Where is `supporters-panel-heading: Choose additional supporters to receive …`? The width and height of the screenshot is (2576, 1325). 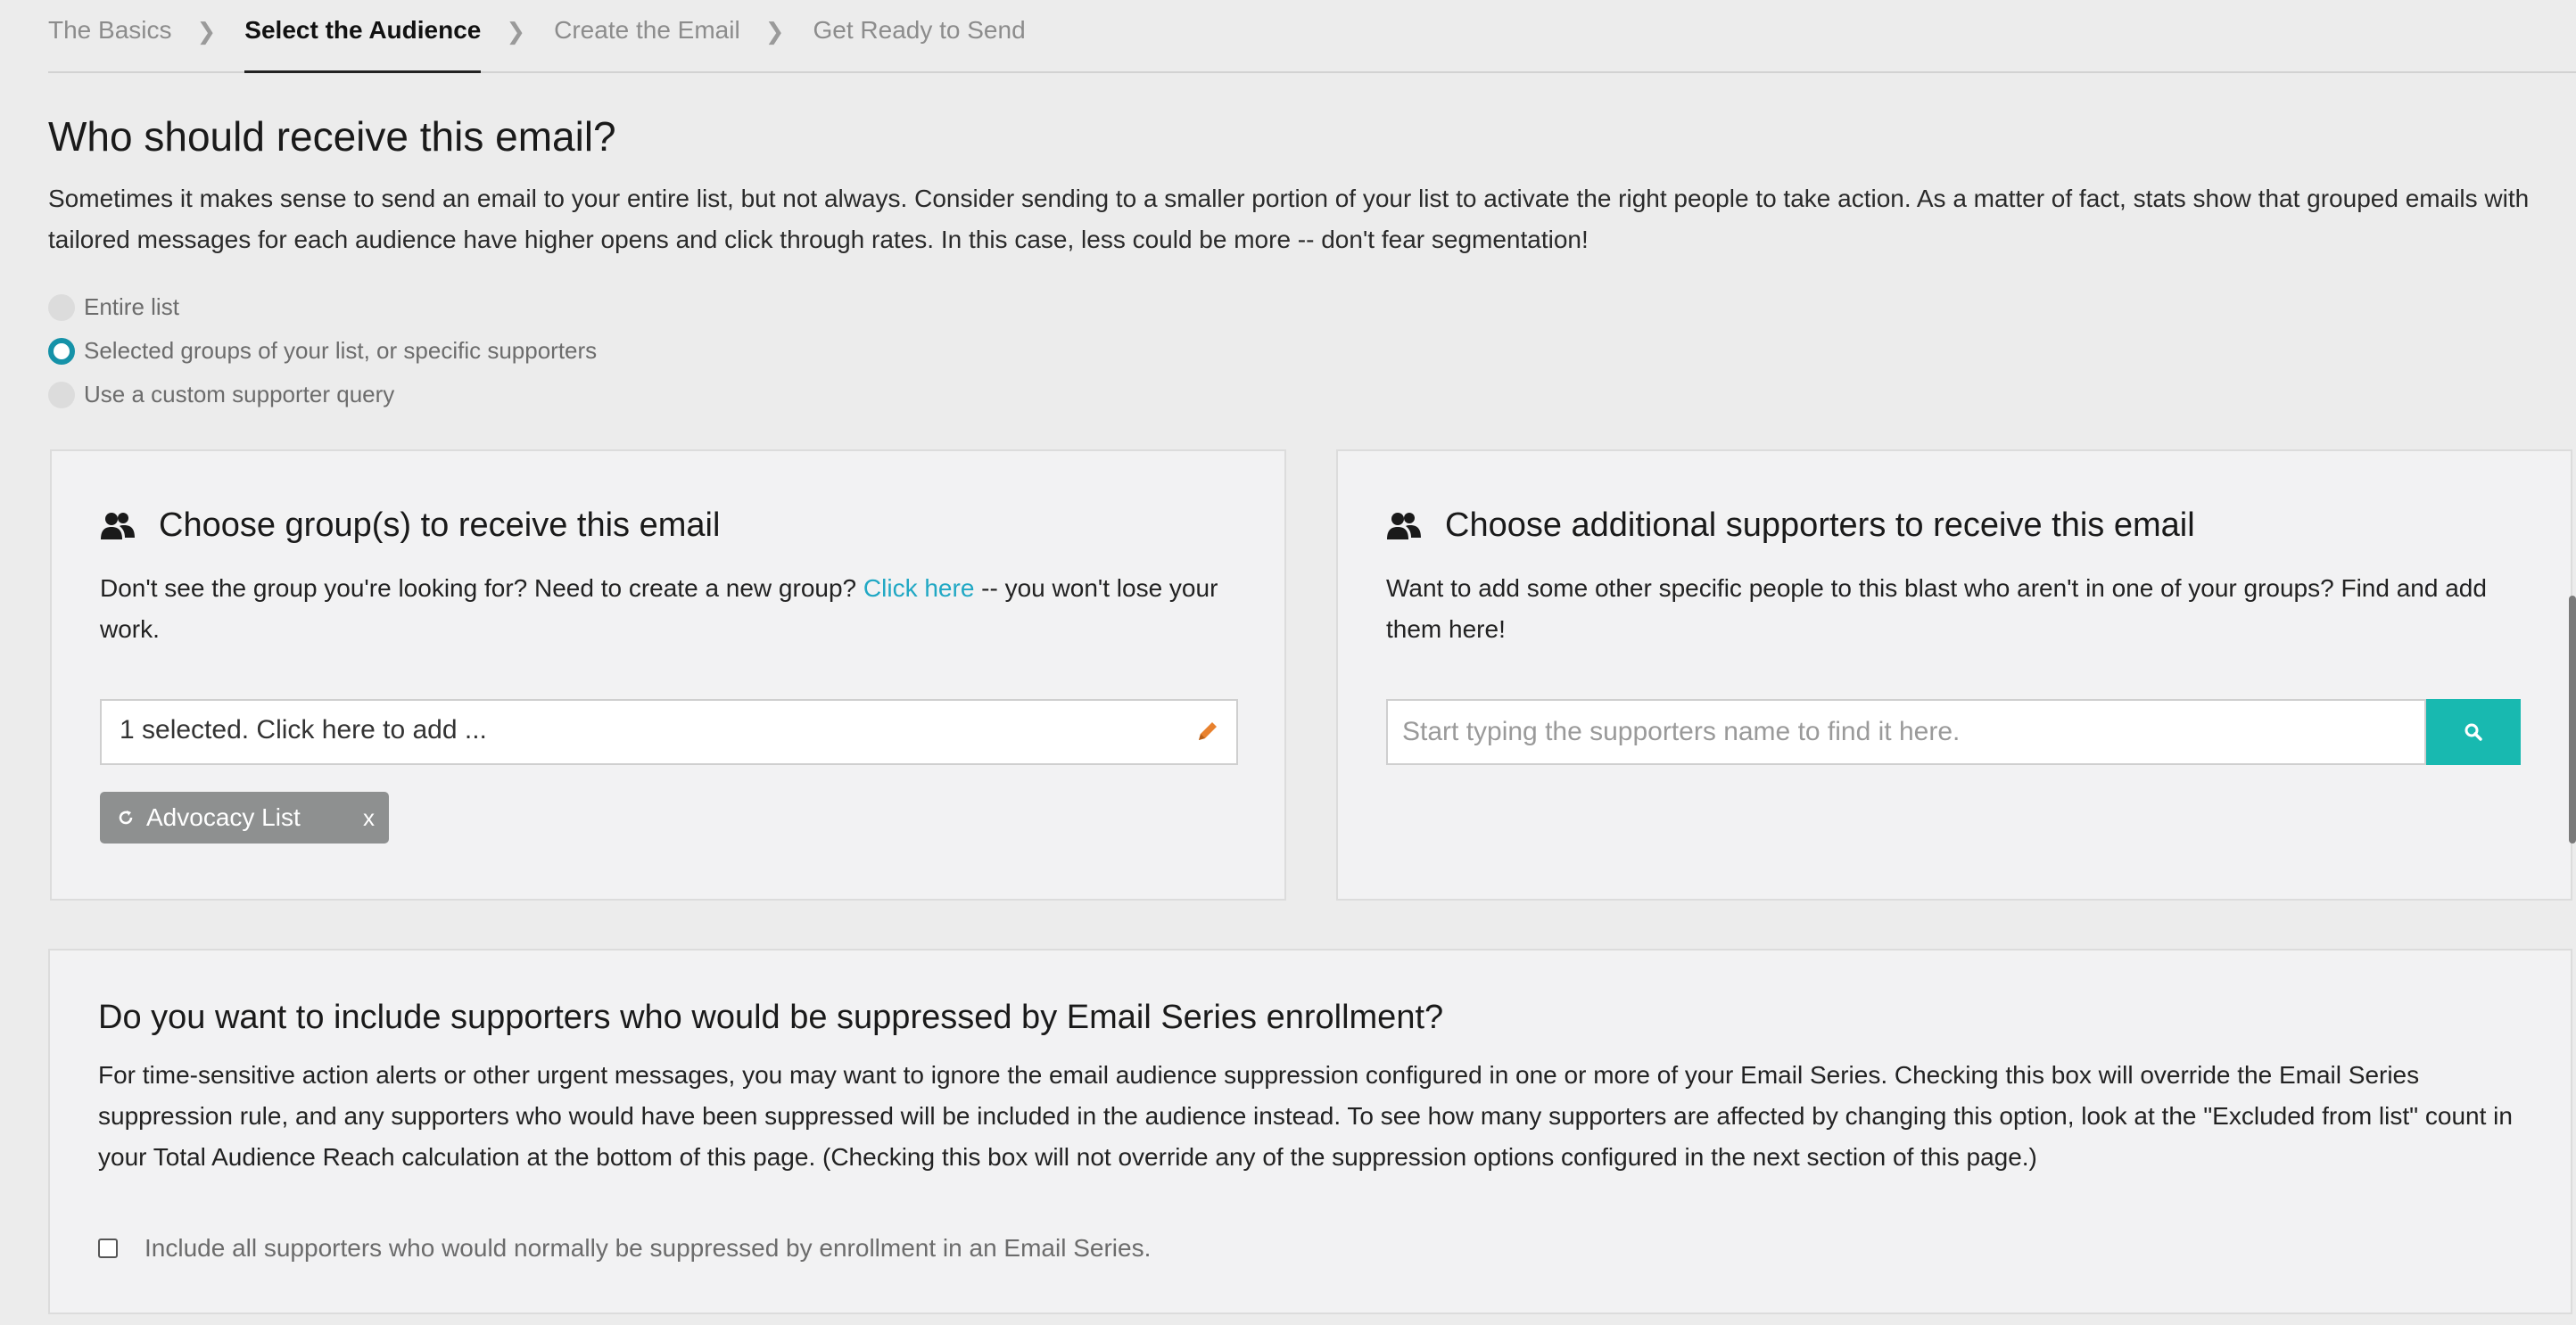
supporters-panel-heading: Choose additional supporters to receive … is located at coordinates (1820, 525).